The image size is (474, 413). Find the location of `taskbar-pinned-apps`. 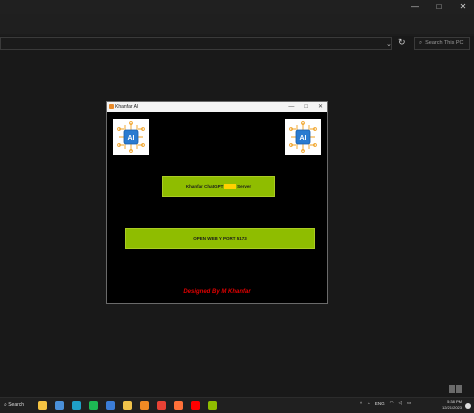

taskbar-pinned-apps is located at coordinates (127, 405).